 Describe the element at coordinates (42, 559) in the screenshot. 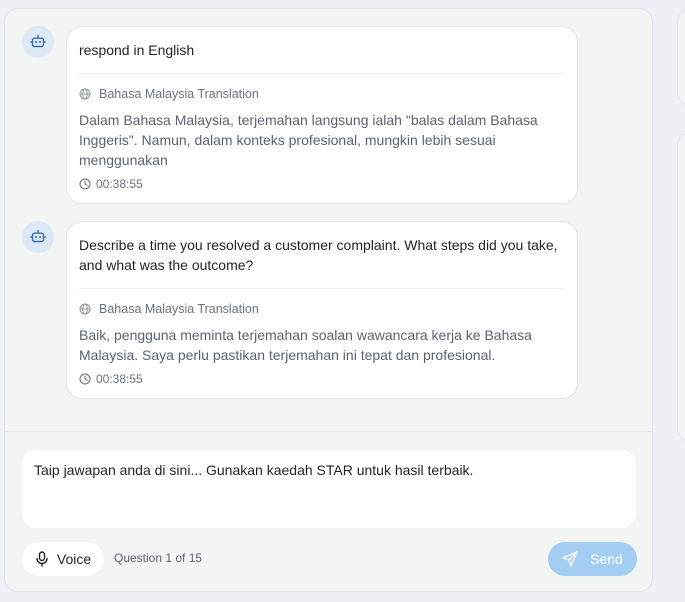

I see `microphone-icon` at that location.